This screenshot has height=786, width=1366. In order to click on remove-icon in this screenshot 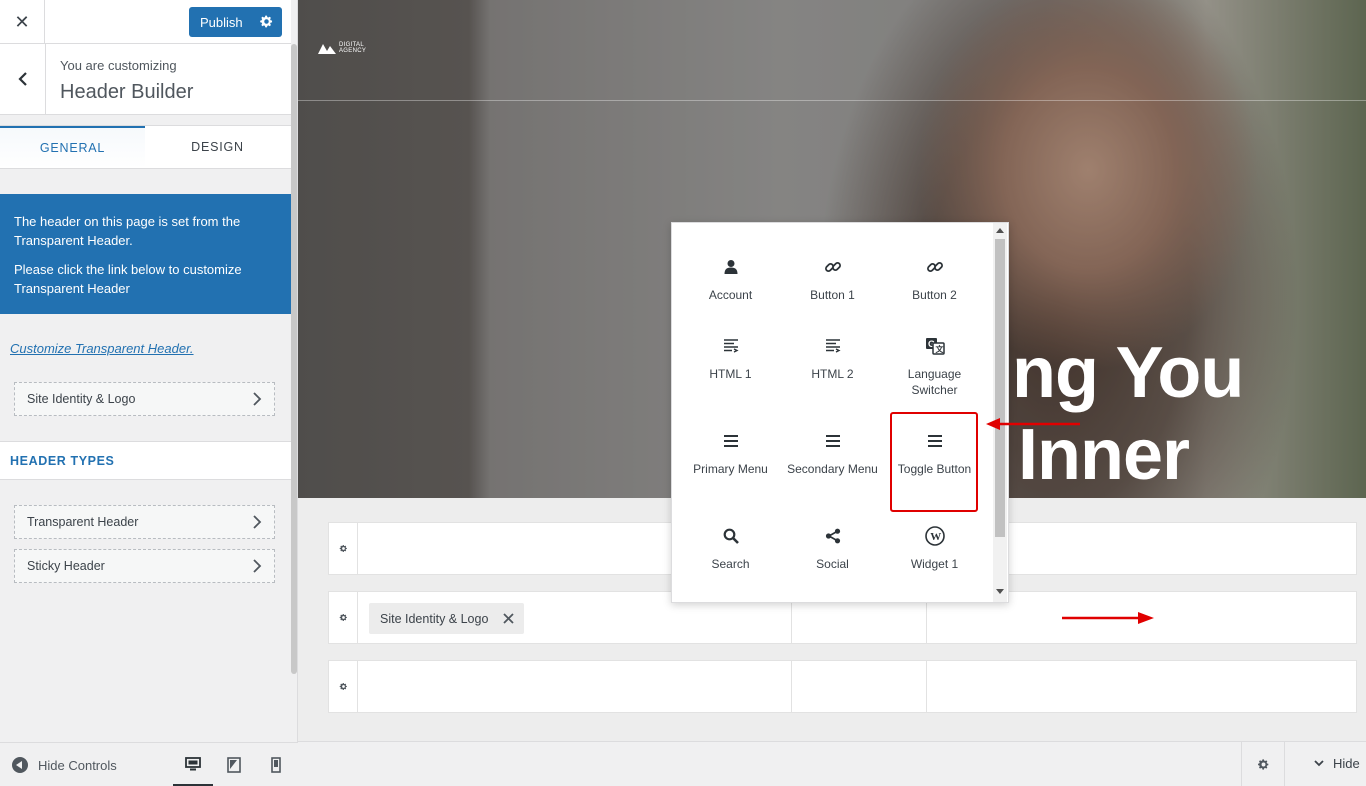, I will do `click(509, 618)`.